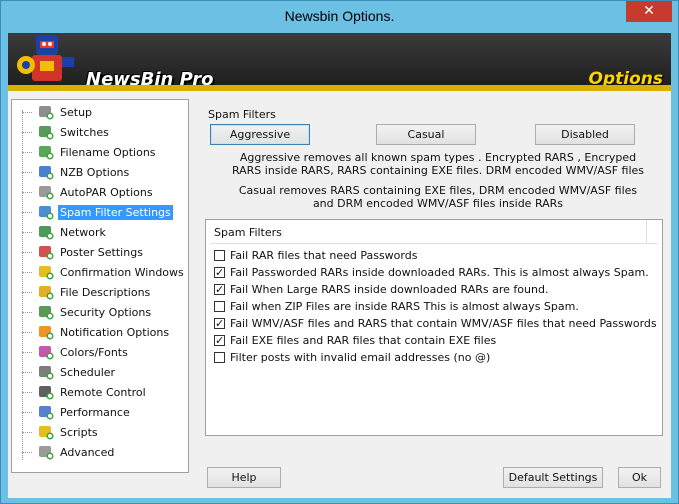 The height and width of the screenshot is (504, 679). Describe the element at coordinates (46, 312) in the screenshot. I see `security-icon` at that location.